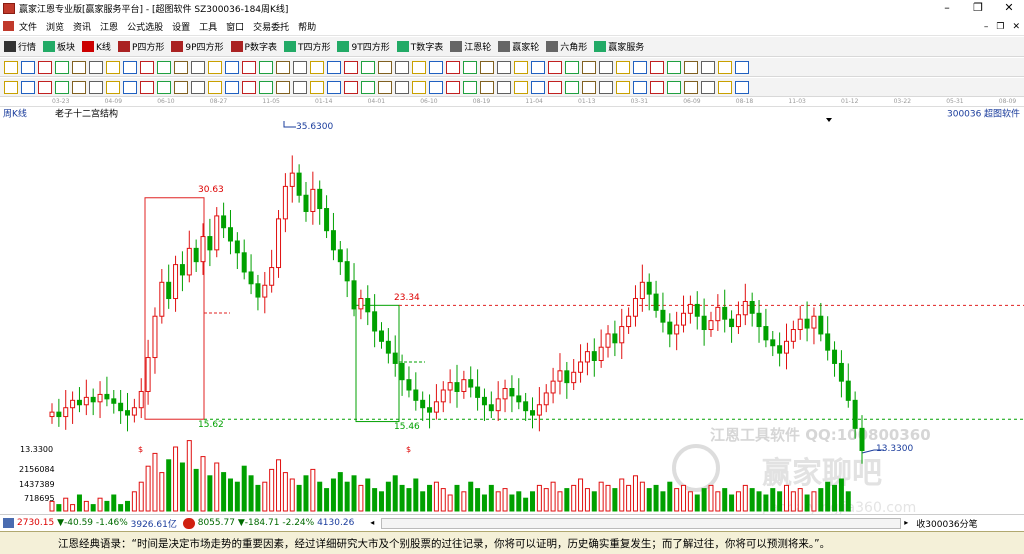 This screenshot has height=554, width=1024. Describe the element at coordinates (96, 46) in the screenshot. I see `toolbar-button-2: K线` at that location.